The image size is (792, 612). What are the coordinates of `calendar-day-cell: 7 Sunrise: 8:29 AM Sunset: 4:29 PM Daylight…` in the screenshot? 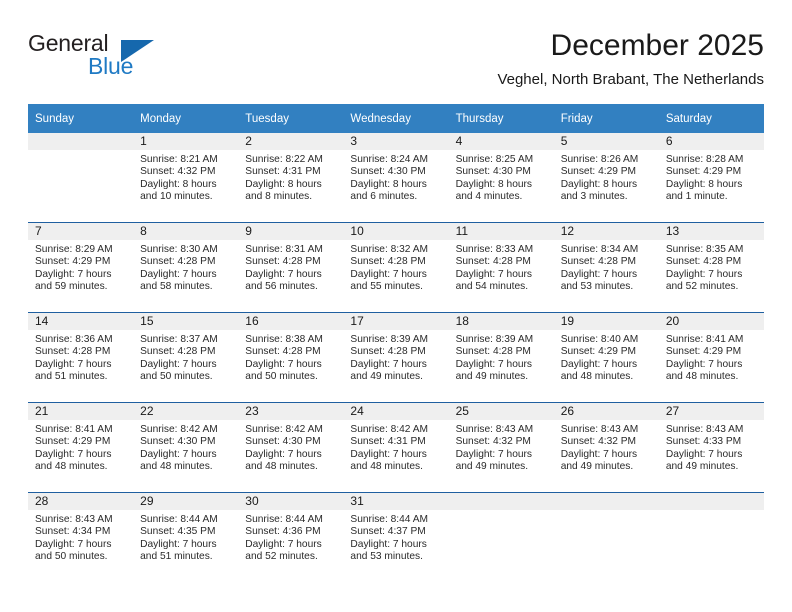 It's located at (81, 267).